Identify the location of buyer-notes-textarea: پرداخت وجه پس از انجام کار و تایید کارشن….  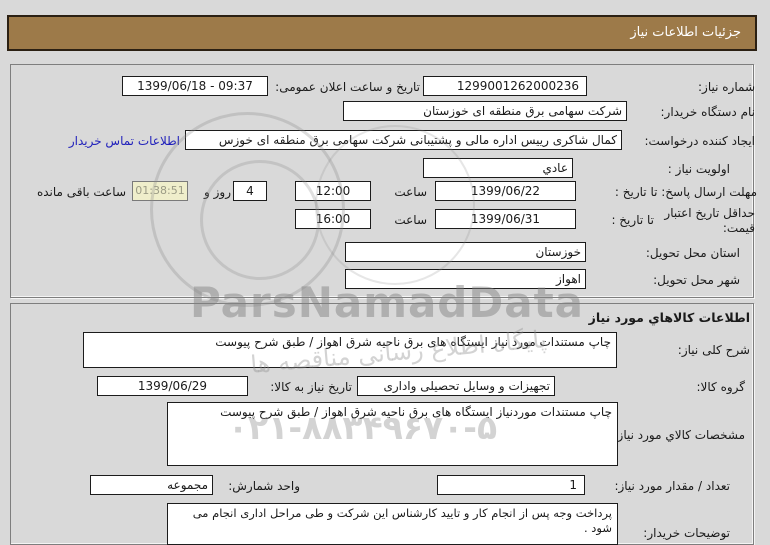
(392, 524).